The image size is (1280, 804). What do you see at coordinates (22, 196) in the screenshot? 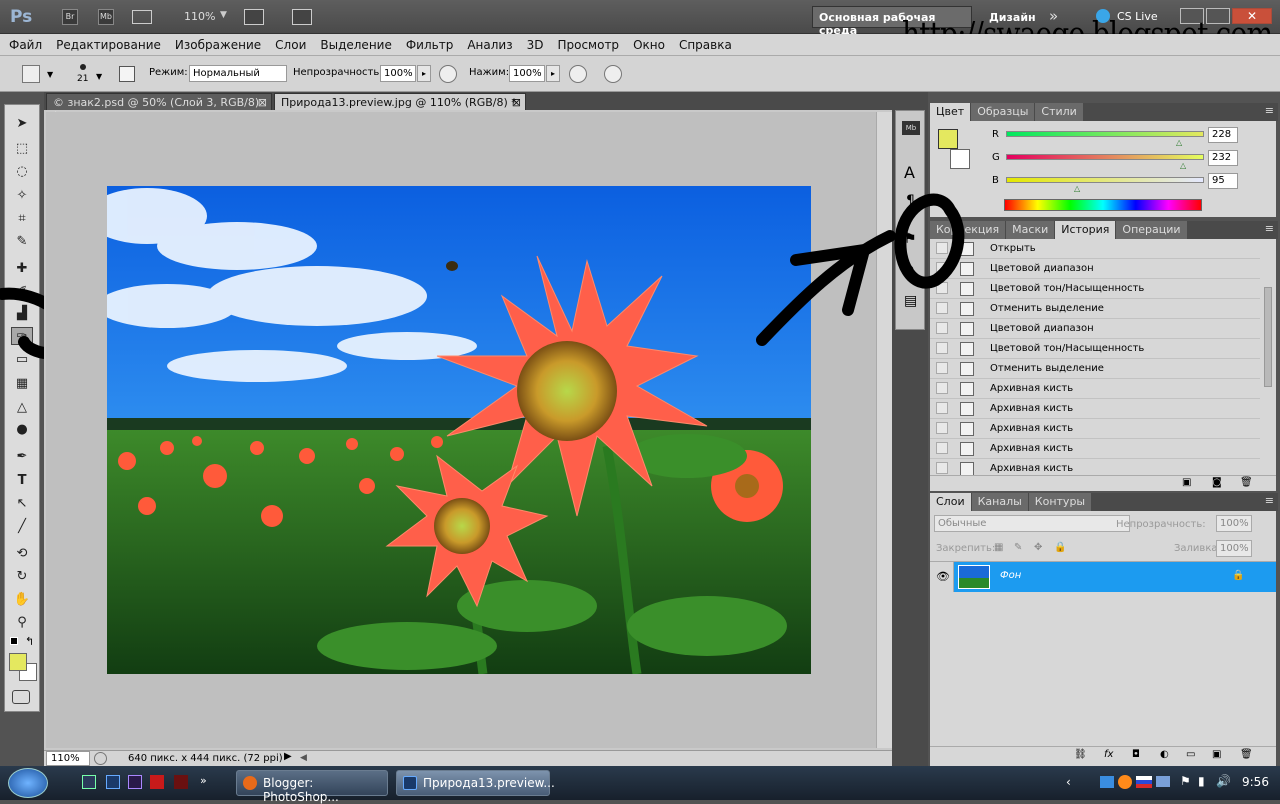
I see `quick-selection-tool-icon: ✧` at bounding box center [22, 196].